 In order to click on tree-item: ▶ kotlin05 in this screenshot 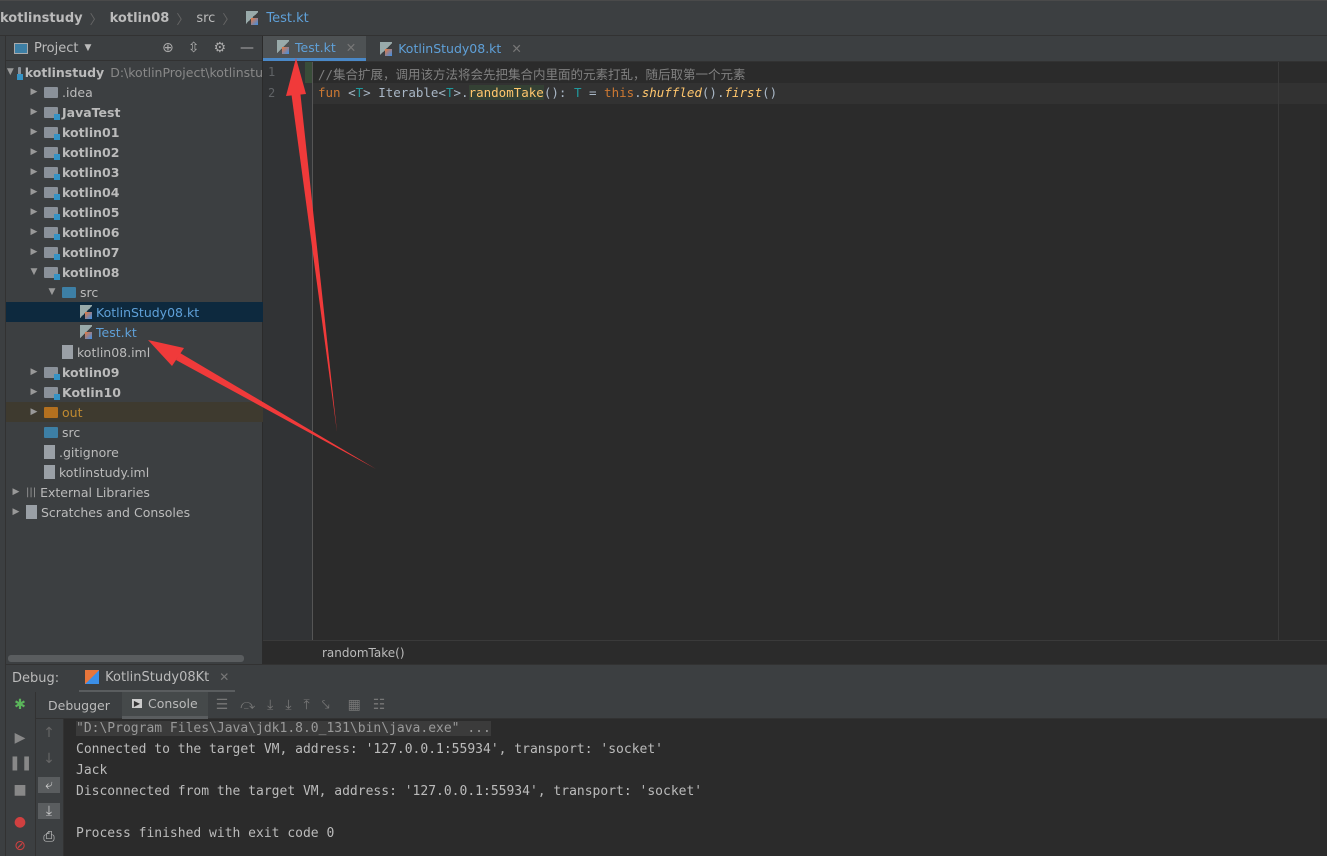, I will do `click(134, 212)`.